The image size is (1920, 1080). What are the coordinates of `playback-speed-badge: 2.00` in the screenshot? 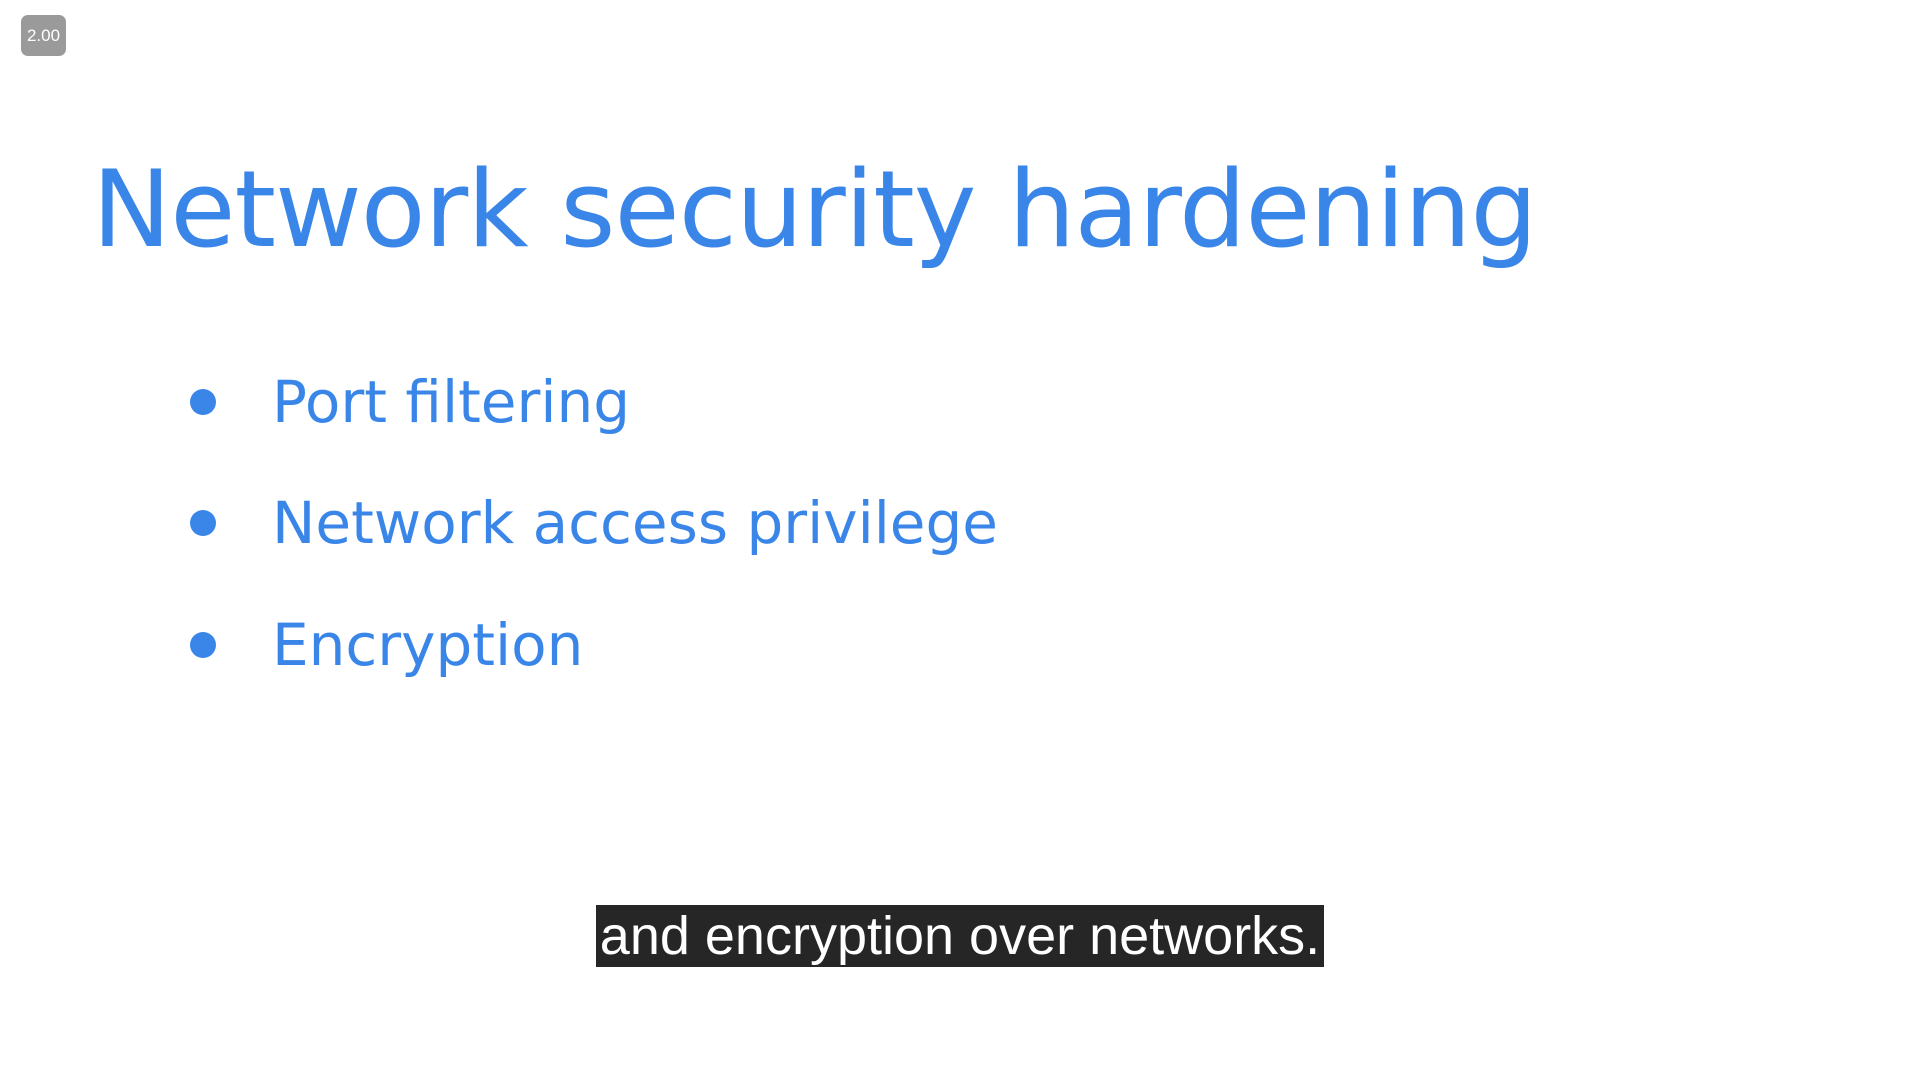 It's located at (43, 35).